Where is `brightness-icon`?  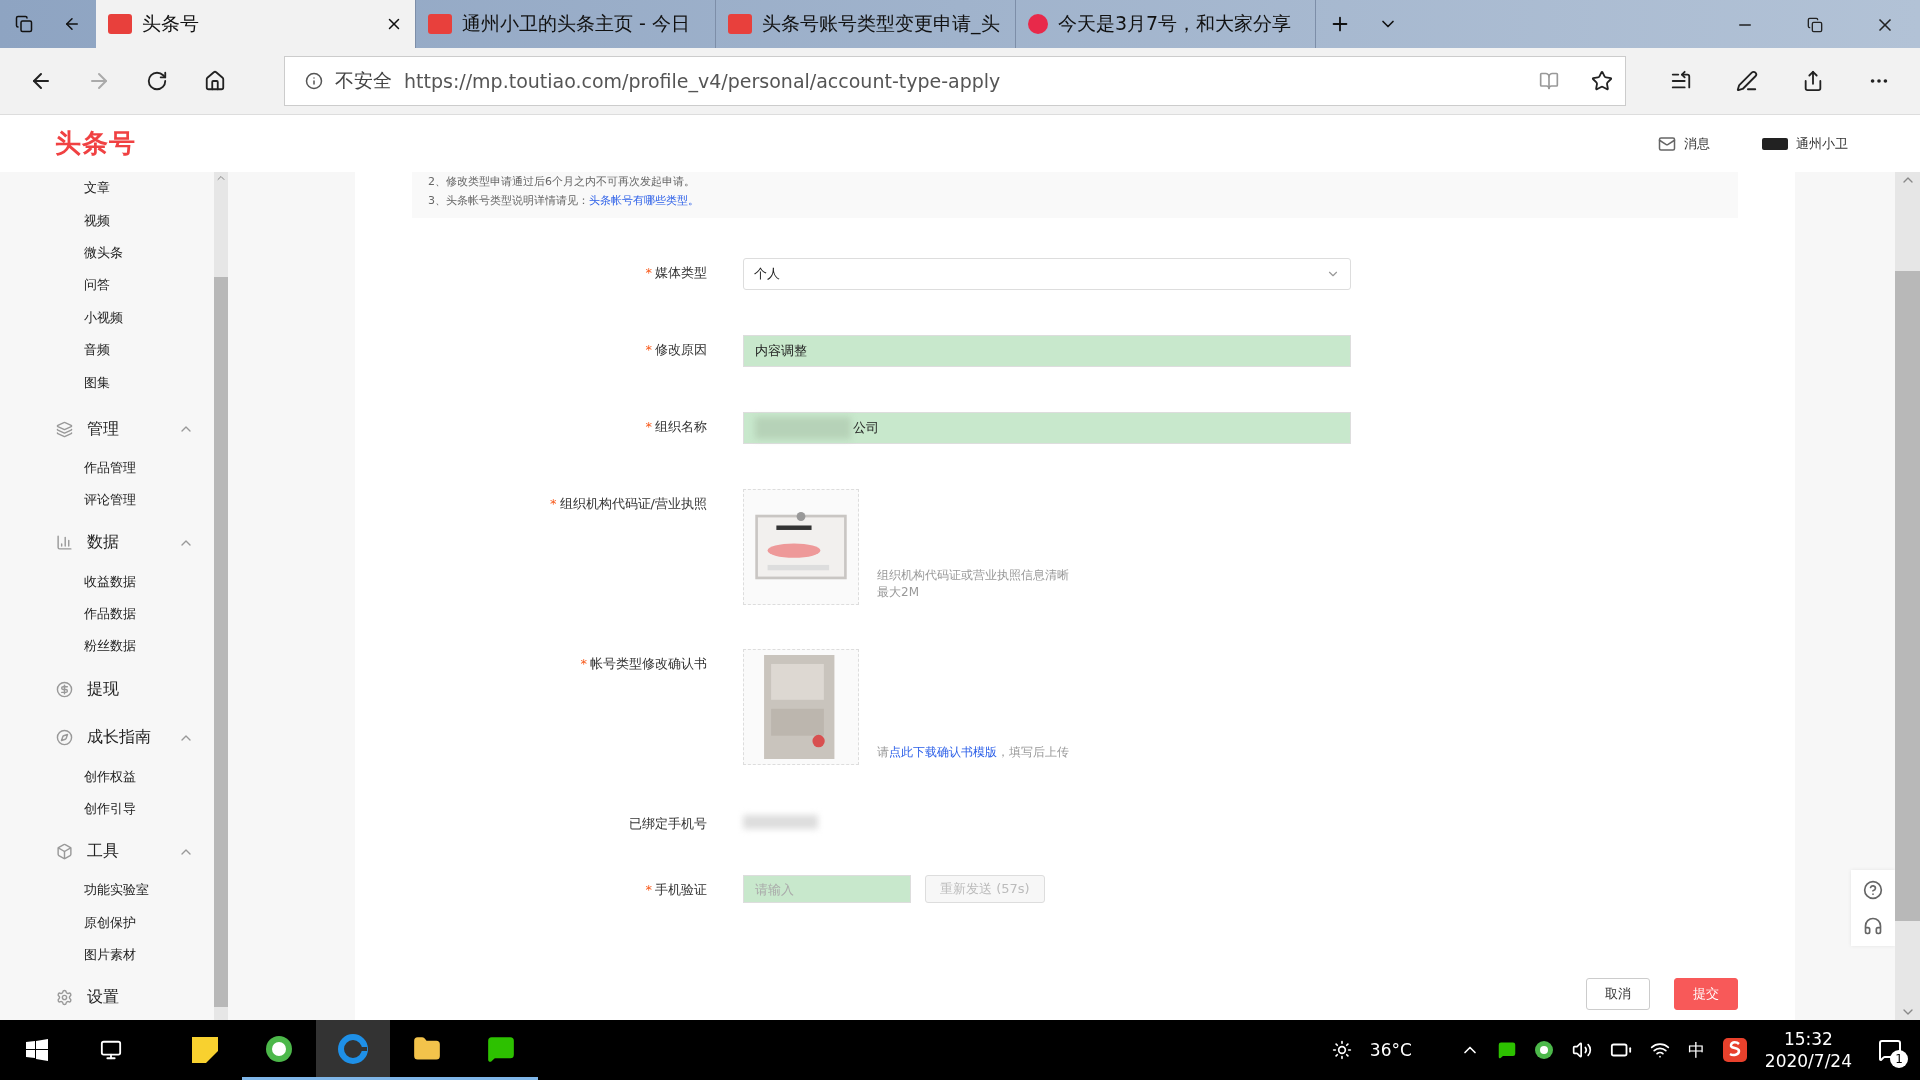 brightness-icon is located at coordinates (1341, 1050).